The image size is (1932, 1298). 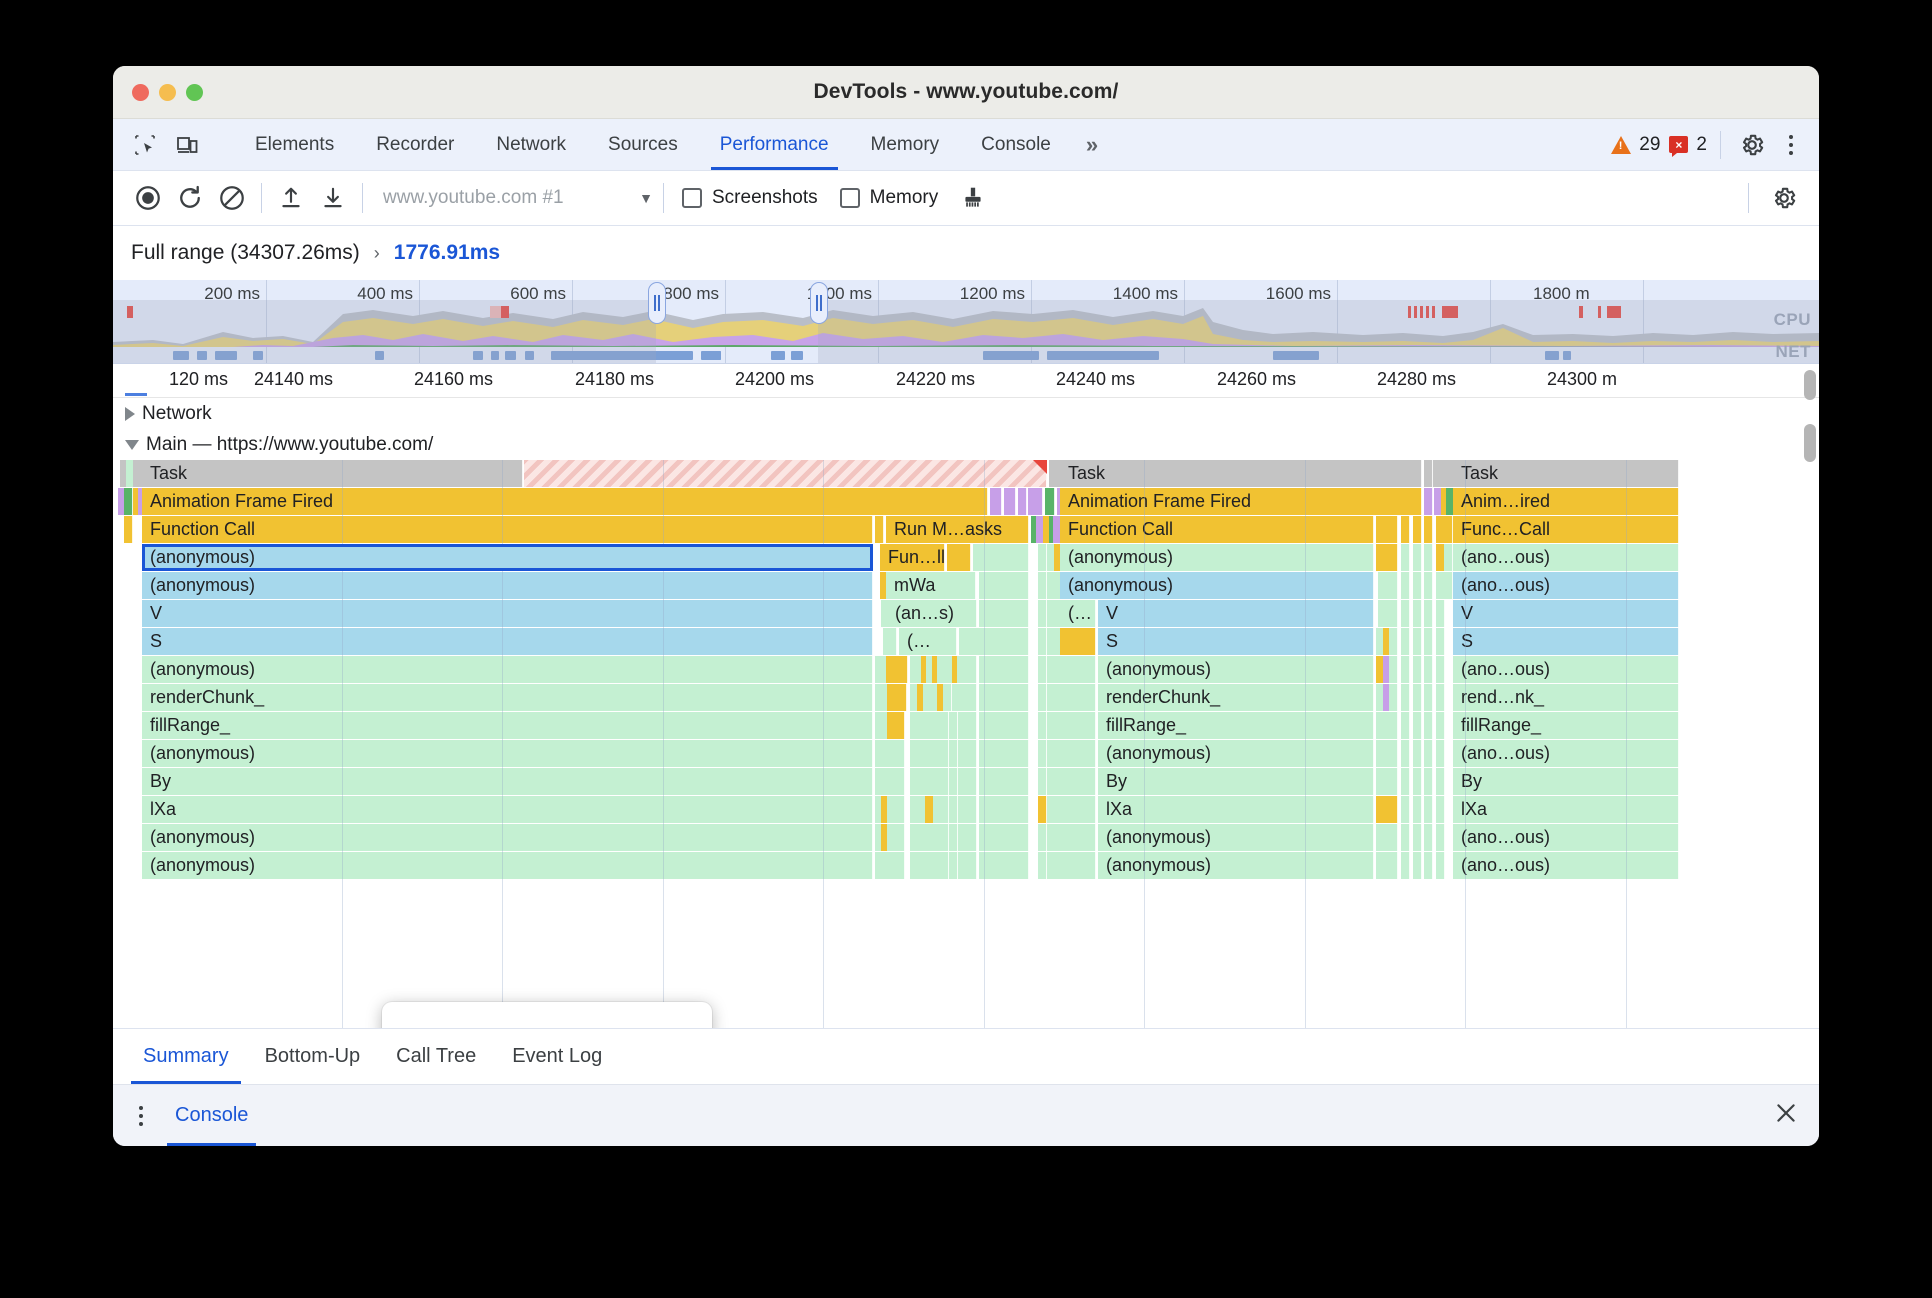 I want to click on vertical-scrollbar-ruler, so click(x=1810, y=385).